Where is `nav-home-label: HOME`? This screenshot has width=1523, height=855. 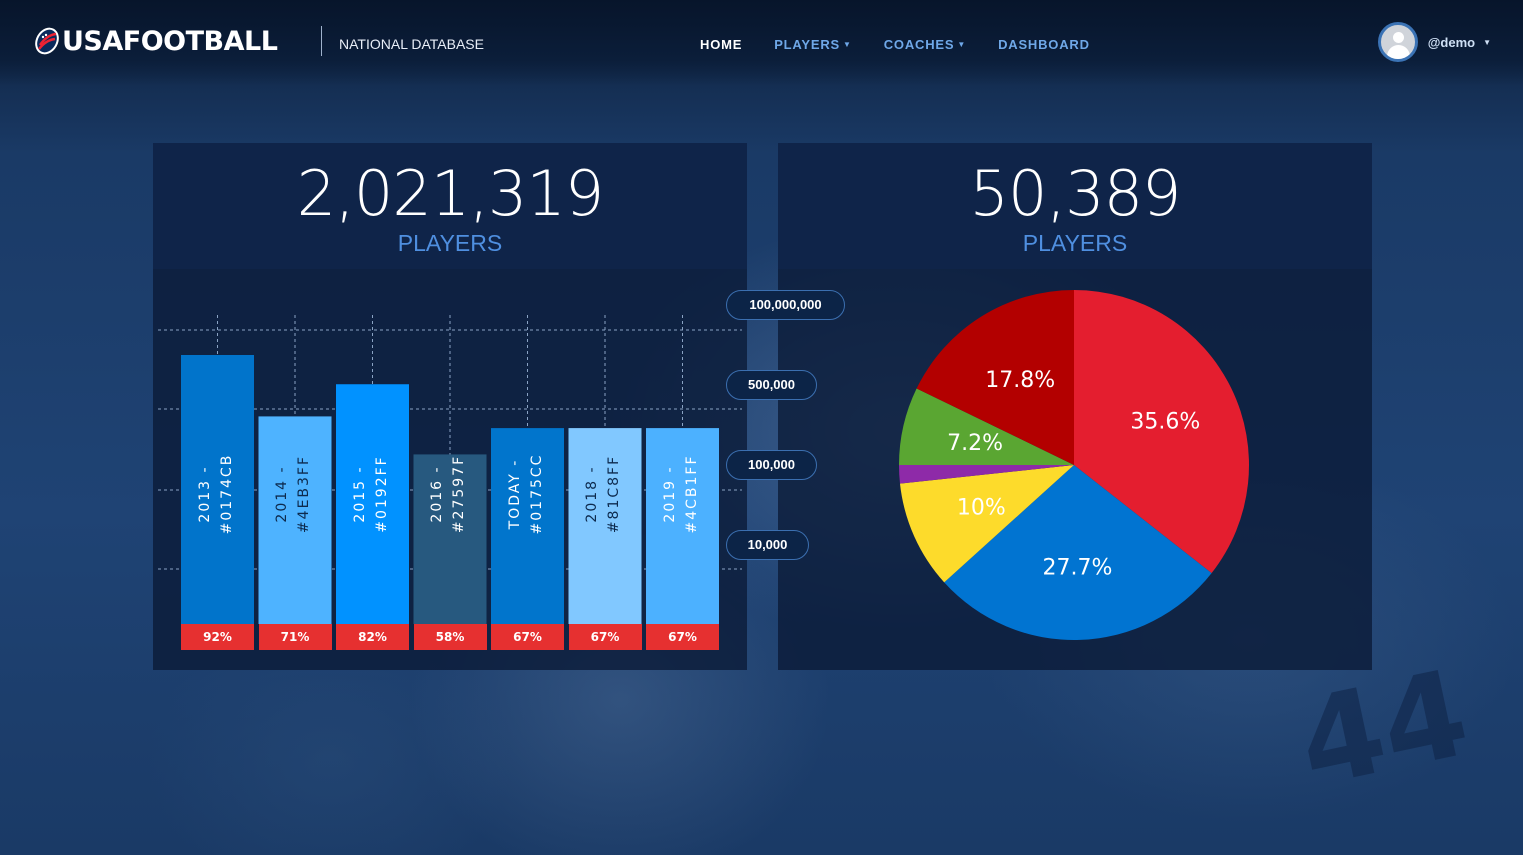 nav-home-label: HOME is located at coordinates (721, 44).